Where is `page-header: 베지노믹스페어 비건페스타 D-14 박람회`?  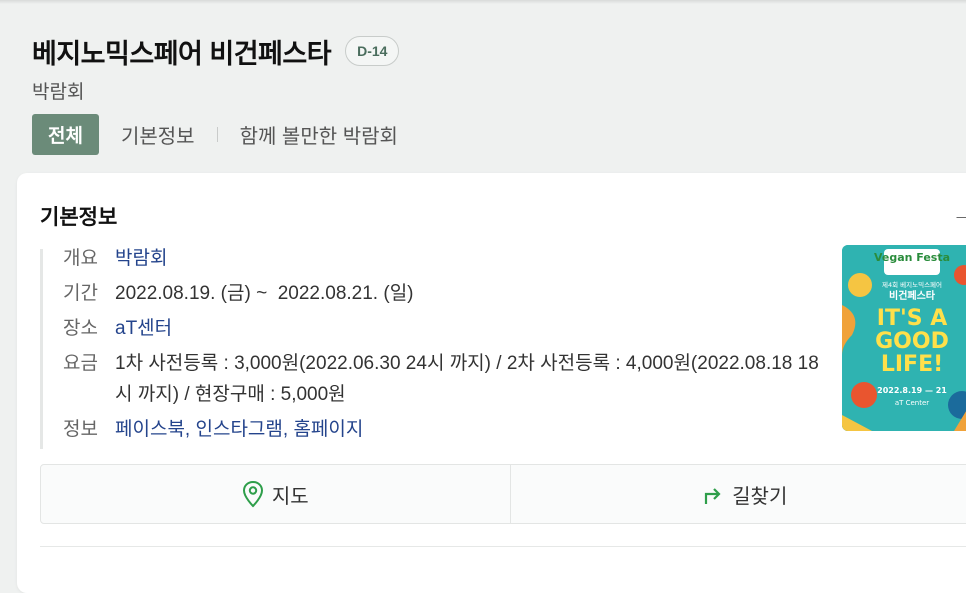 page-header: 베지노믹스페어 비건페스타 D-14 박람회 is located at coordinates (499, 68).